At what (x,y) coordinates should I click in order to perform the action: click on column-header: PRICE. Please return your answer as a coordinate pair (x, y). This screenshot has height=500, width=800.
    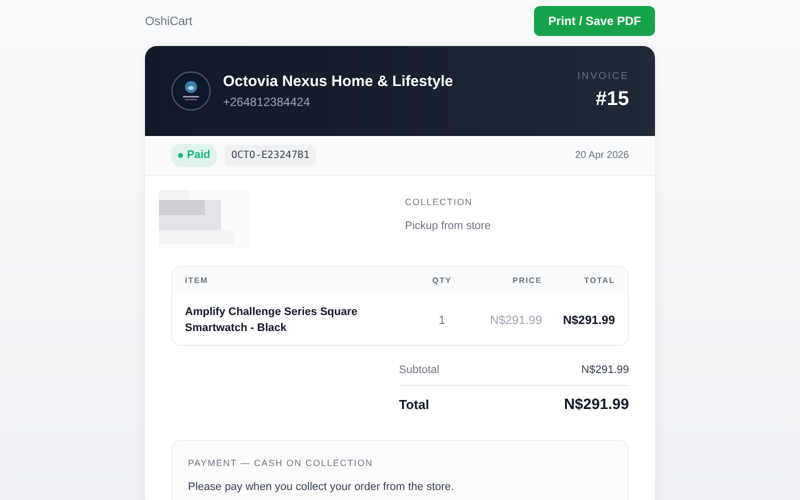
    Looking at the image, I should click on (527, 281).